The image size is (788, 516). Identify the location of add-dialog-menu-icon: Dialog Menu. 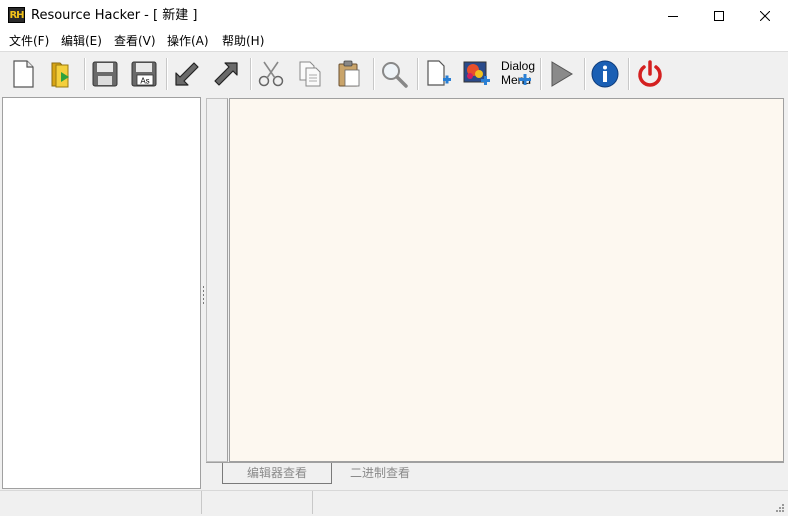
(518, 73).